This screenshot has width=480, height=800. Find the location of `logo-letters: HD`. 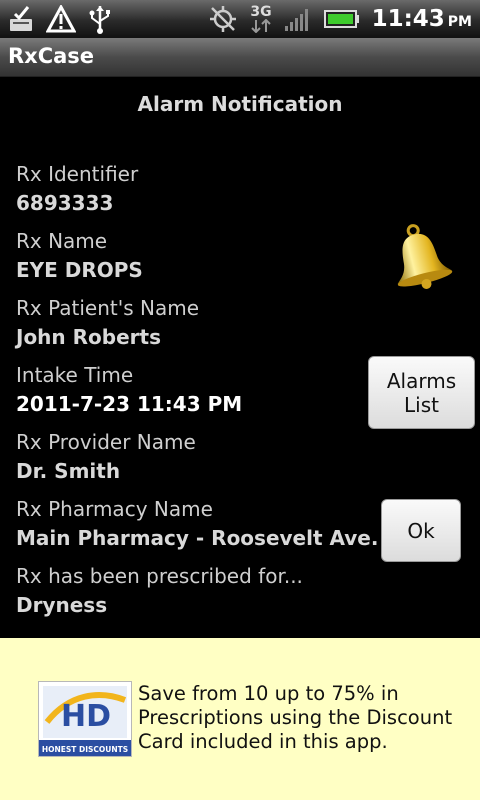

logo-letters: HD is located at coordinates (86, 716).